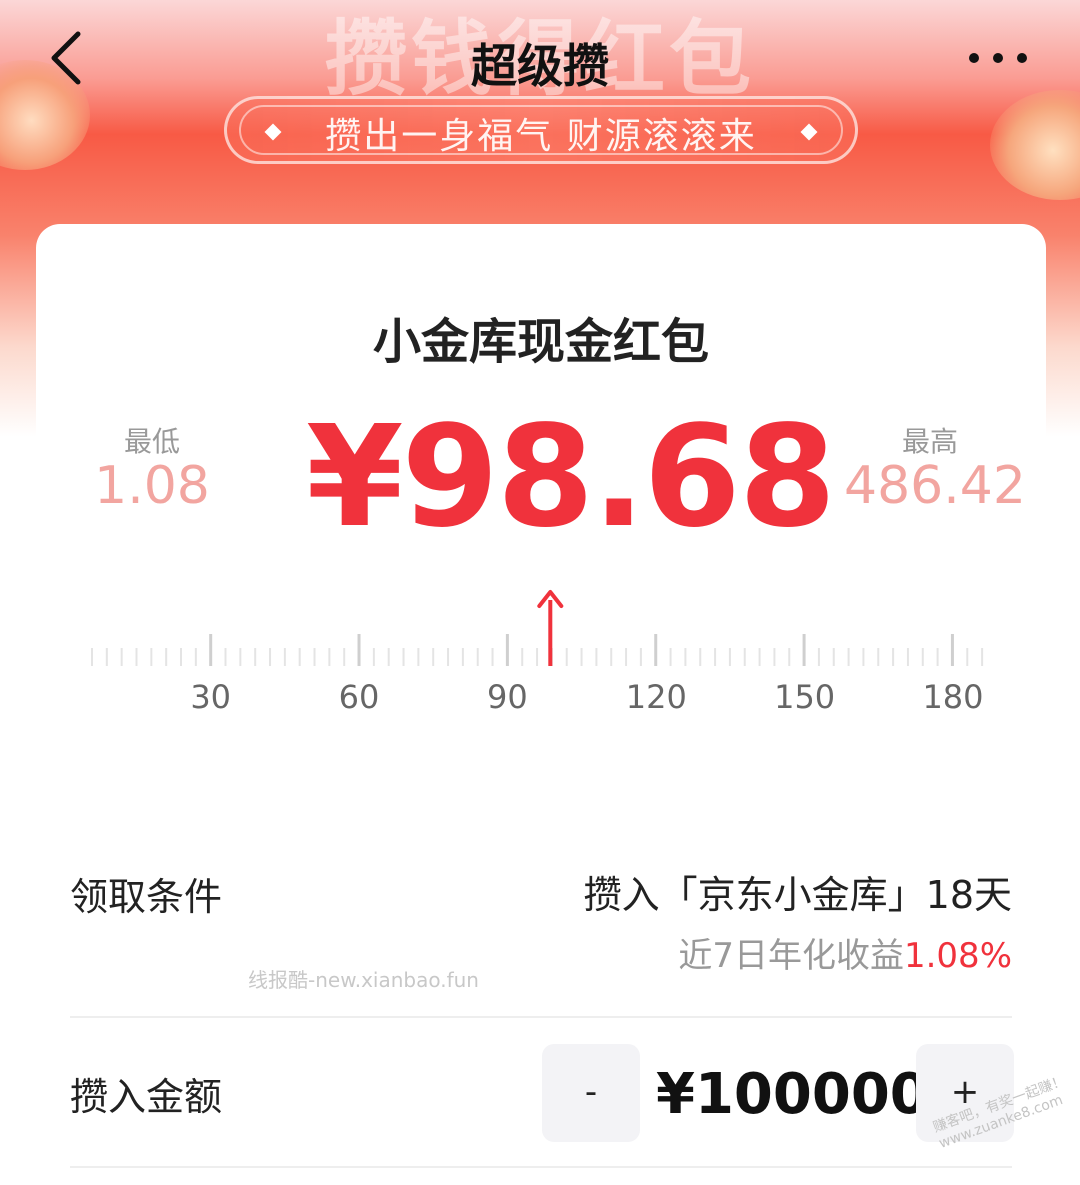 The image size is (1080, 1185). I want to click on deposit-amount-input: ¥100000, so click(792, 1094).